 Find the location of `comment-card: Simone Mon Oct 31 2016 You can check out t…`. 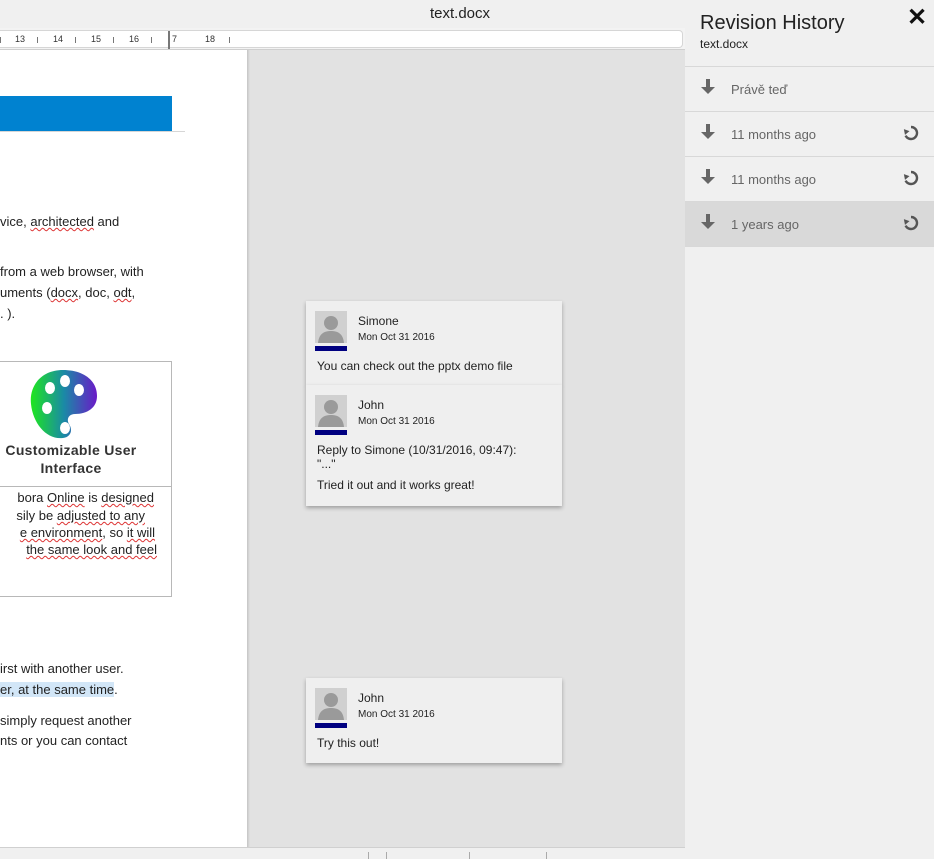

comment-card: Simone Mon Oct 31 2016 You can check out t… is located at coordinates (434, 343).